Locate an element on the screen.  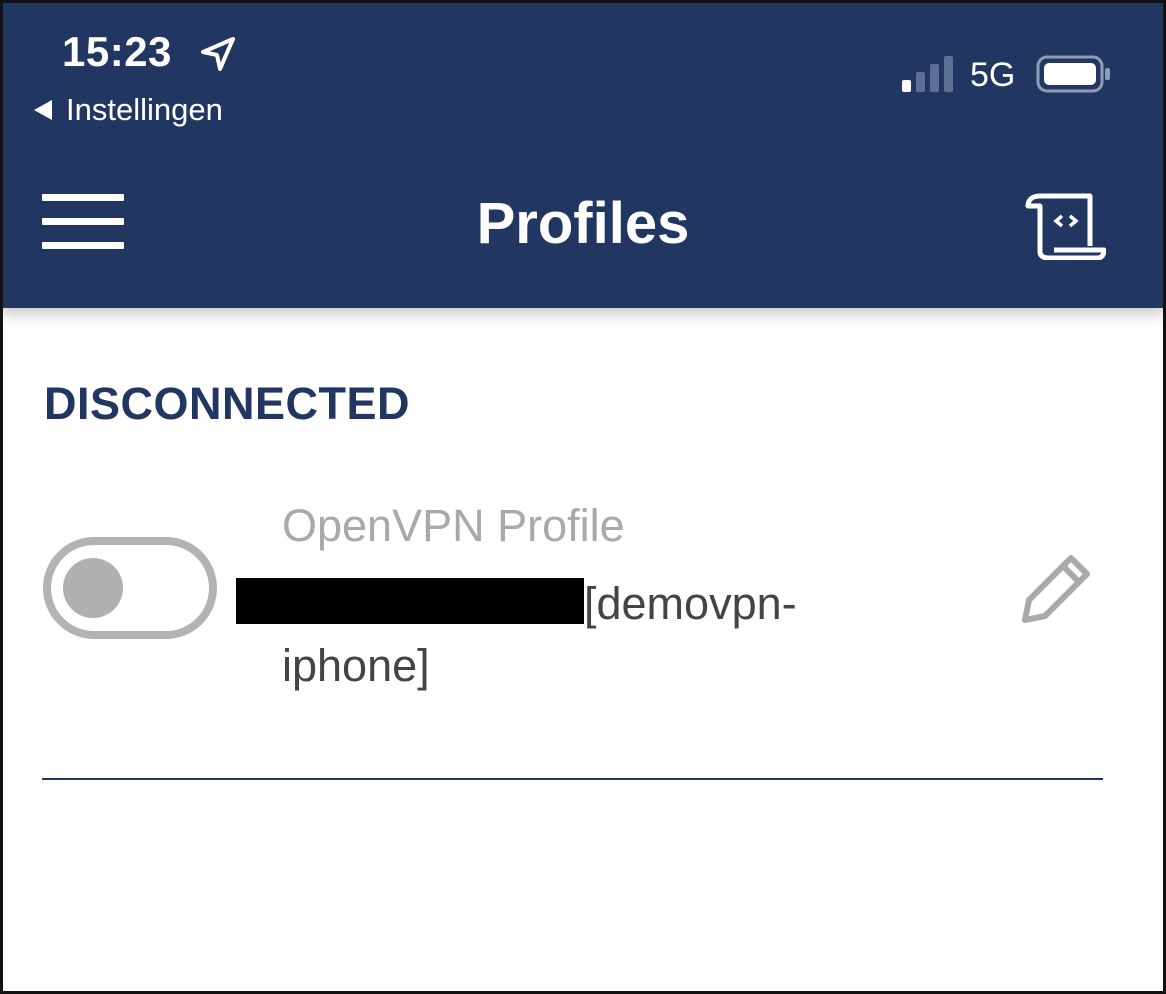
import-profile-button is located at coordinates (1065, 227).